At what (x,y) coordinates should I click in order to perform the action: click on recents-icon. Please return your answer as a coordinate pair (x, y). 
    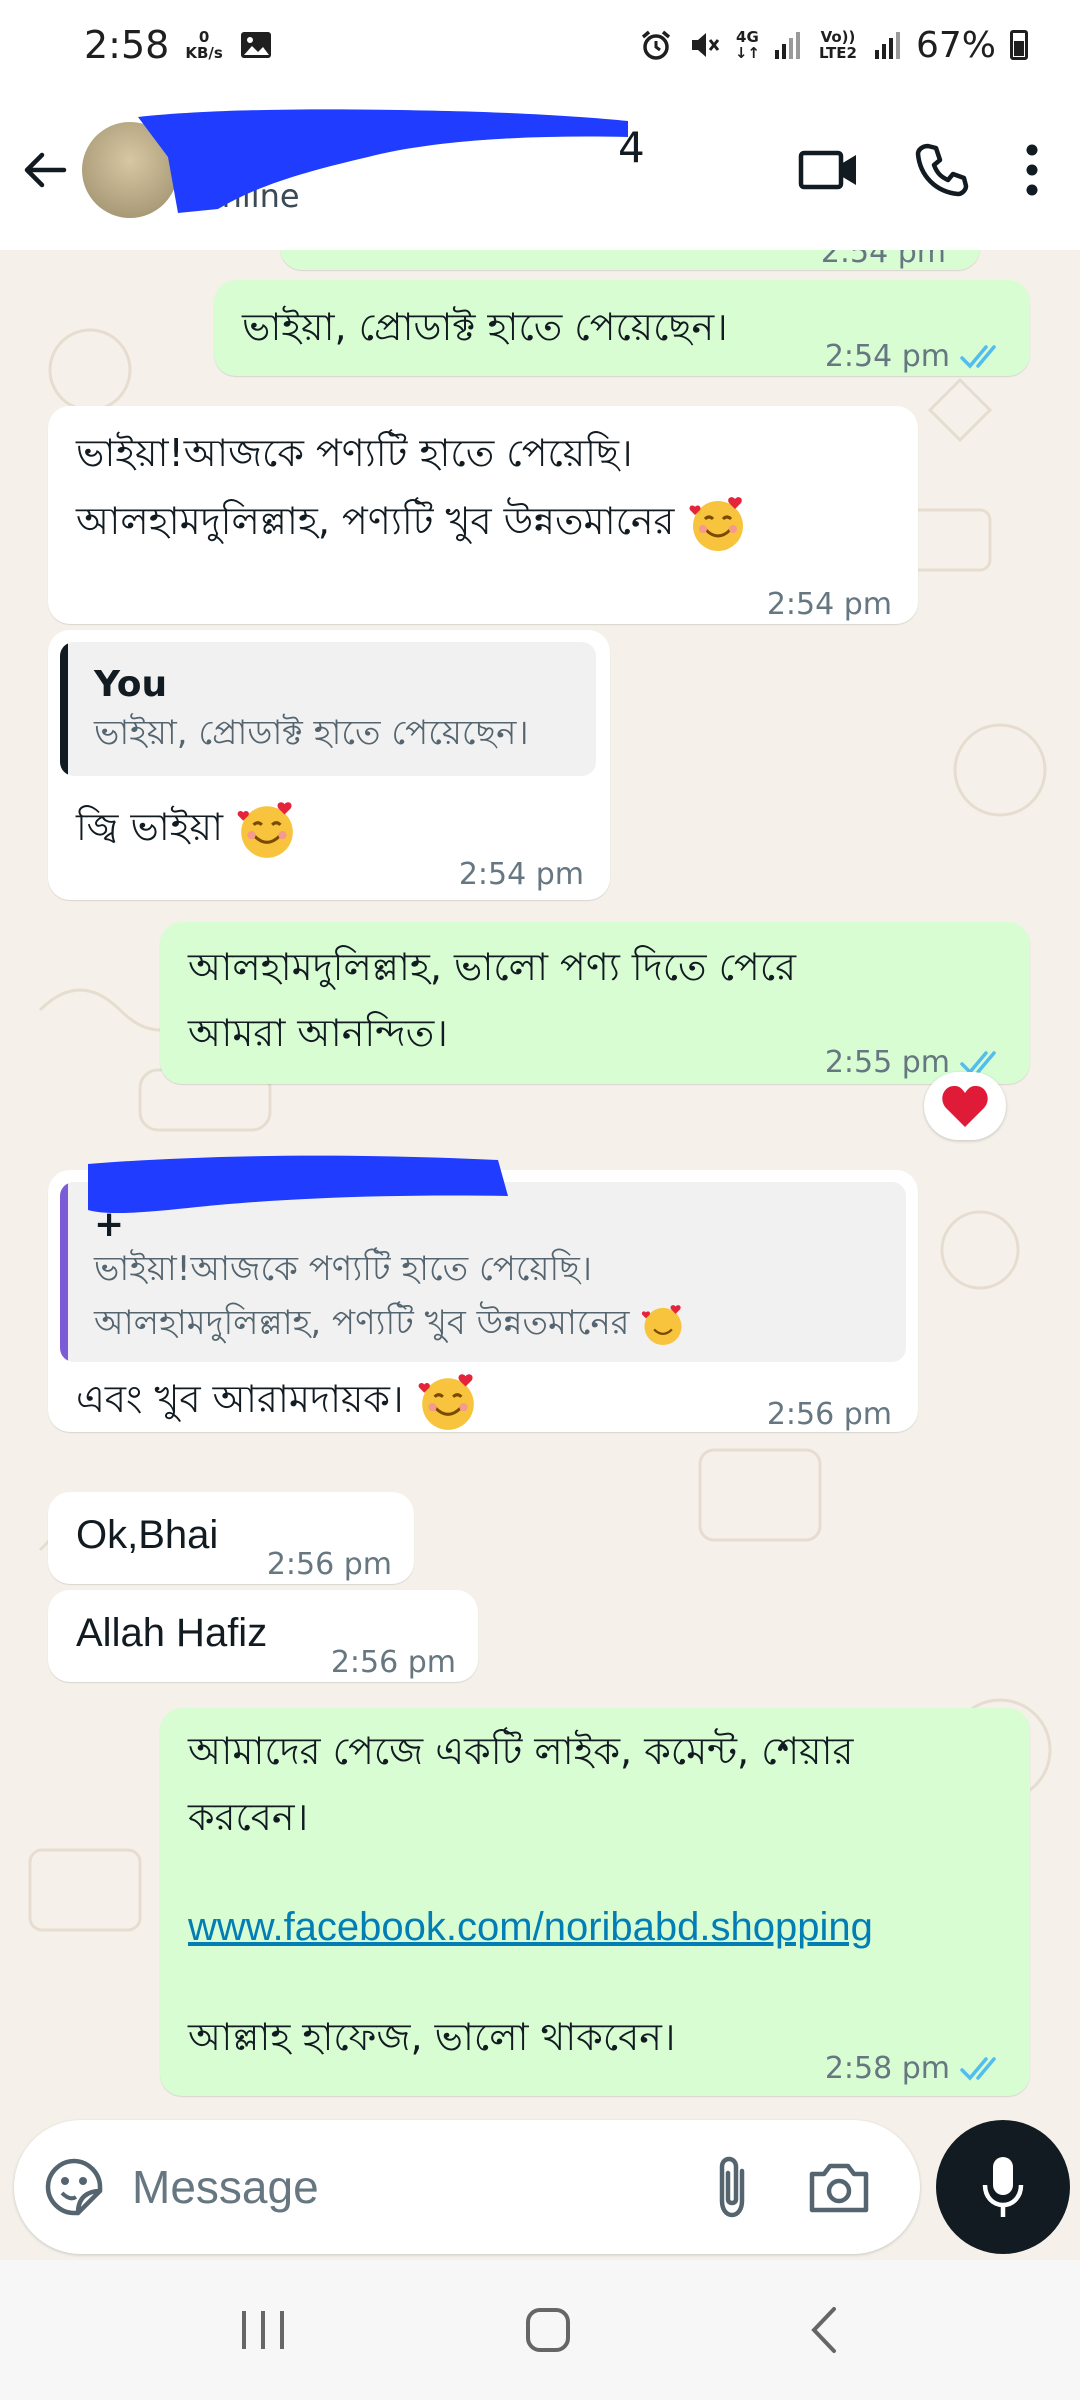
    Looking at the image, I should click on (262, 2330).